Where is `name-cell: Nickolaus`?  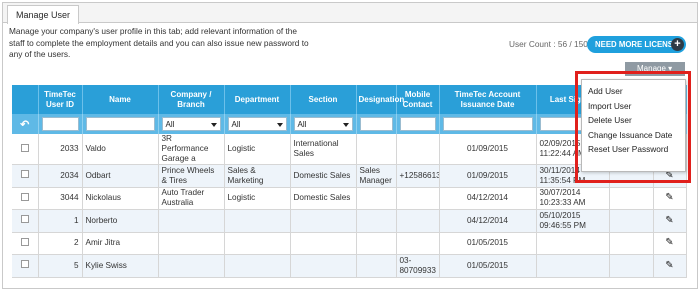
name-cell: Nickolaus is located at coordinates (120, 198).